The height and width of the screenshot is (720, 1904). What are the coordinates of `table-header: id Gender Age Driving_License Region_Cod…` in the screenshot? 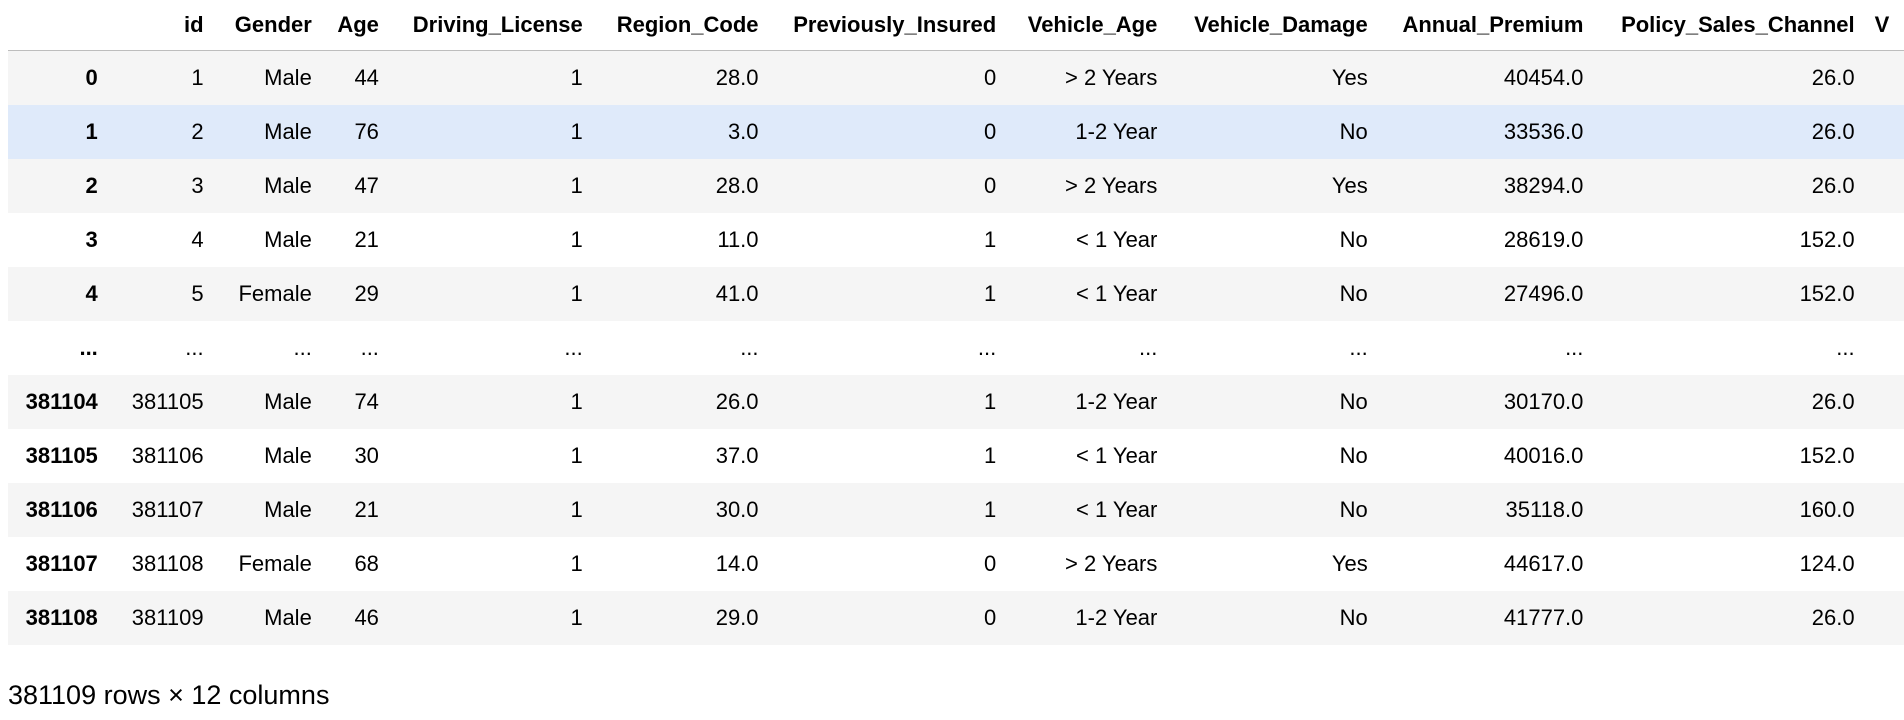 It's located at (956, 25).